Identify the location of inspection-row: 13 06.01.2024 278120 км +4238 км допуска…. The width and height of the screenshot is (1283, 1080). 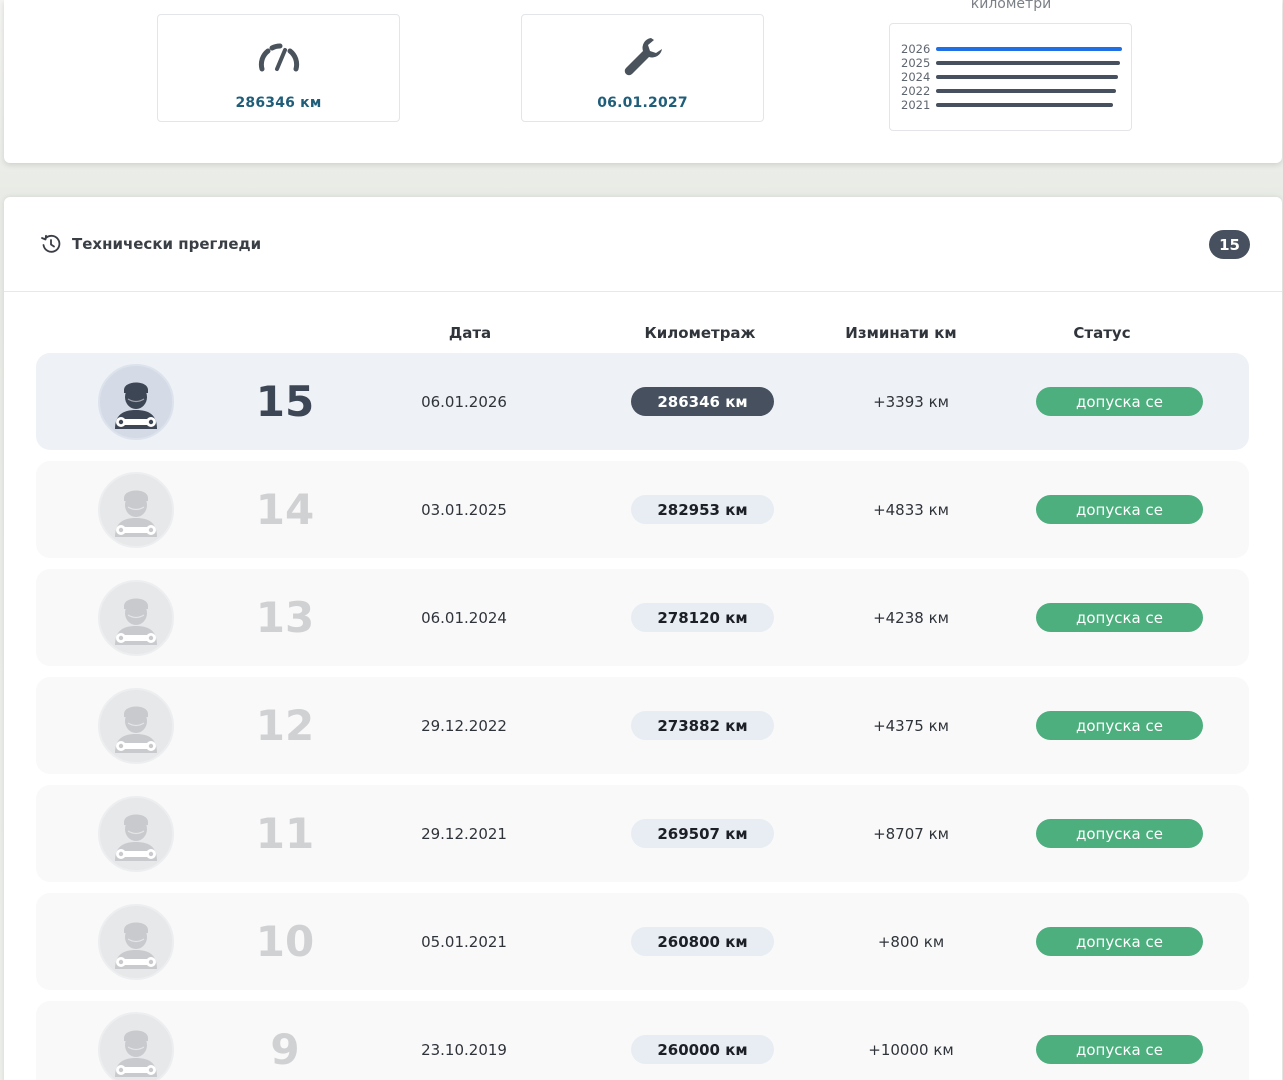
(642, 617).